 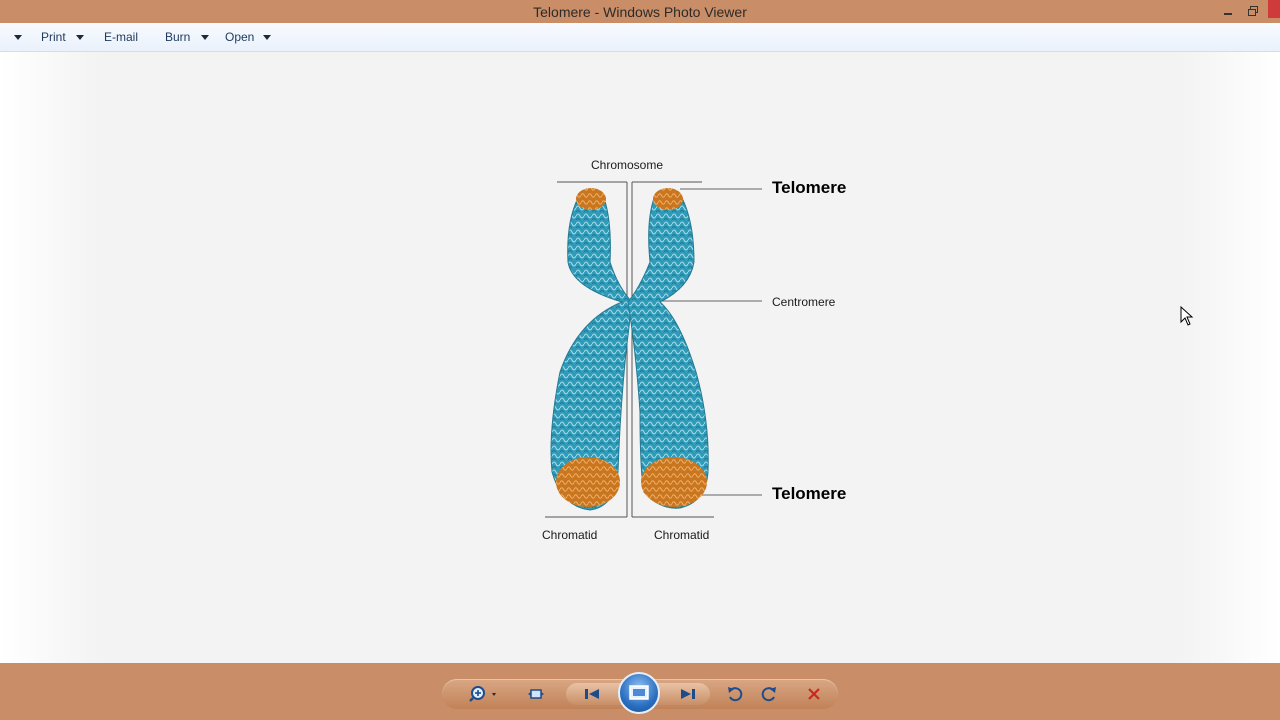 I want to click on next-button, so click(x=688, y=694).